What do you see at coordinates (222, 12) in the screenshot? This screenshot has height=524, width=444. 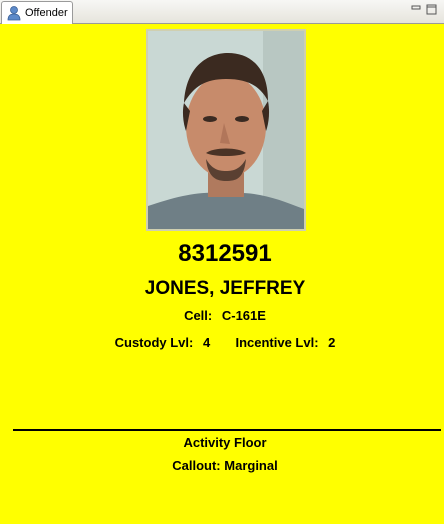 I see `tab-bar: Offender` at bounding box center [222, 12].